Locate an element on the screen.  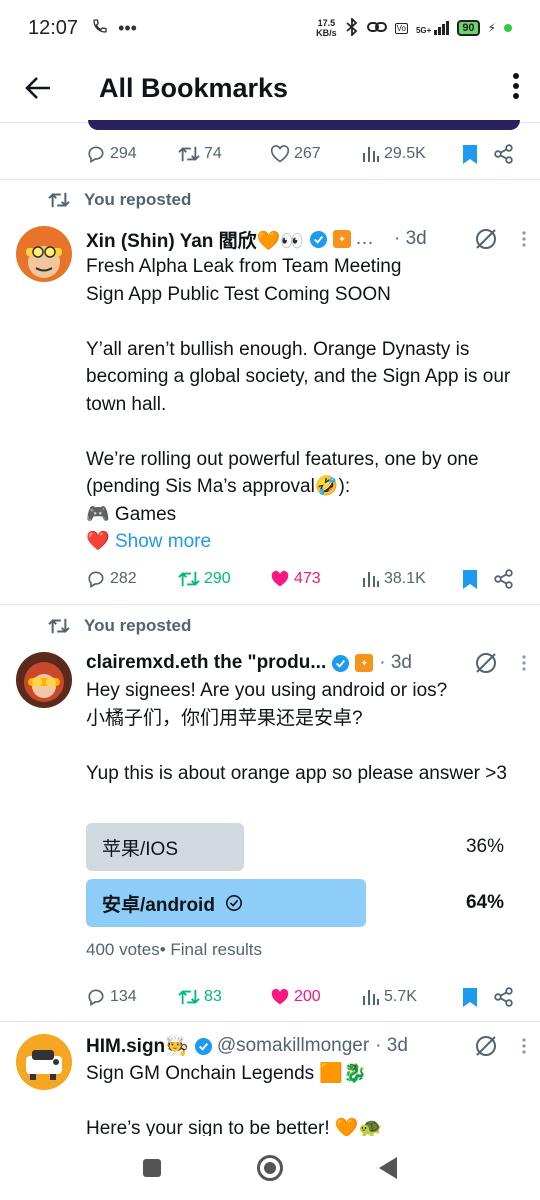
reply-button: 134 is located at coordinates (132, 997).